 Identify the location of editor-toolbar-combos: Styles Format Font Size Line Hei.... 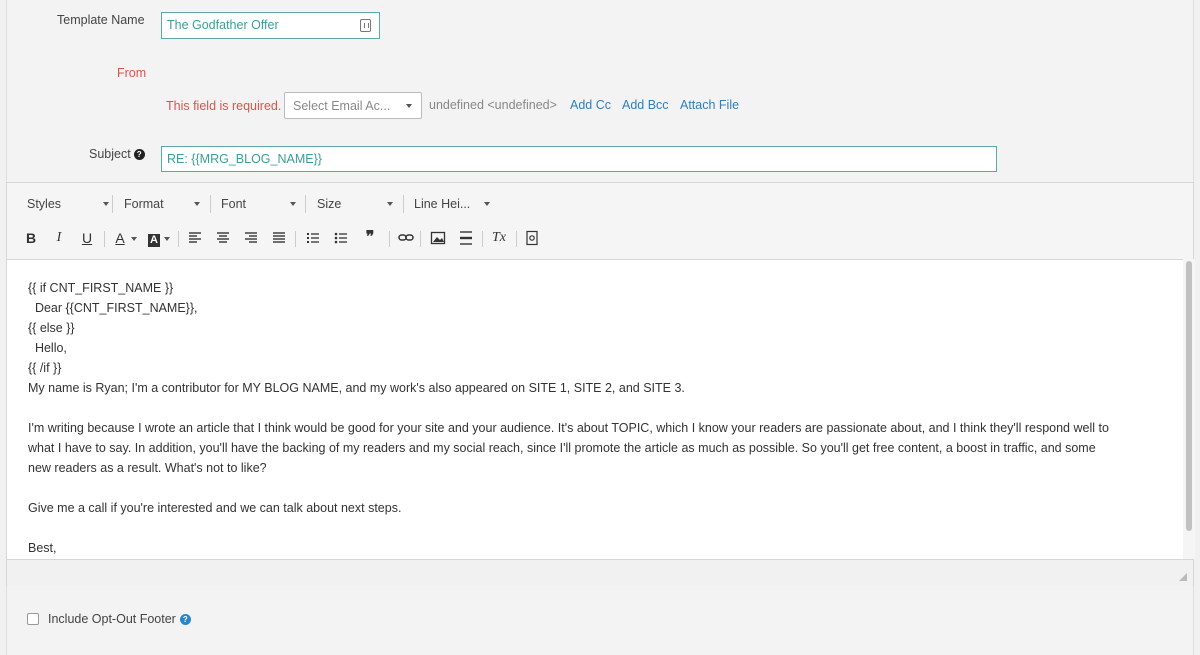
(600, 204).